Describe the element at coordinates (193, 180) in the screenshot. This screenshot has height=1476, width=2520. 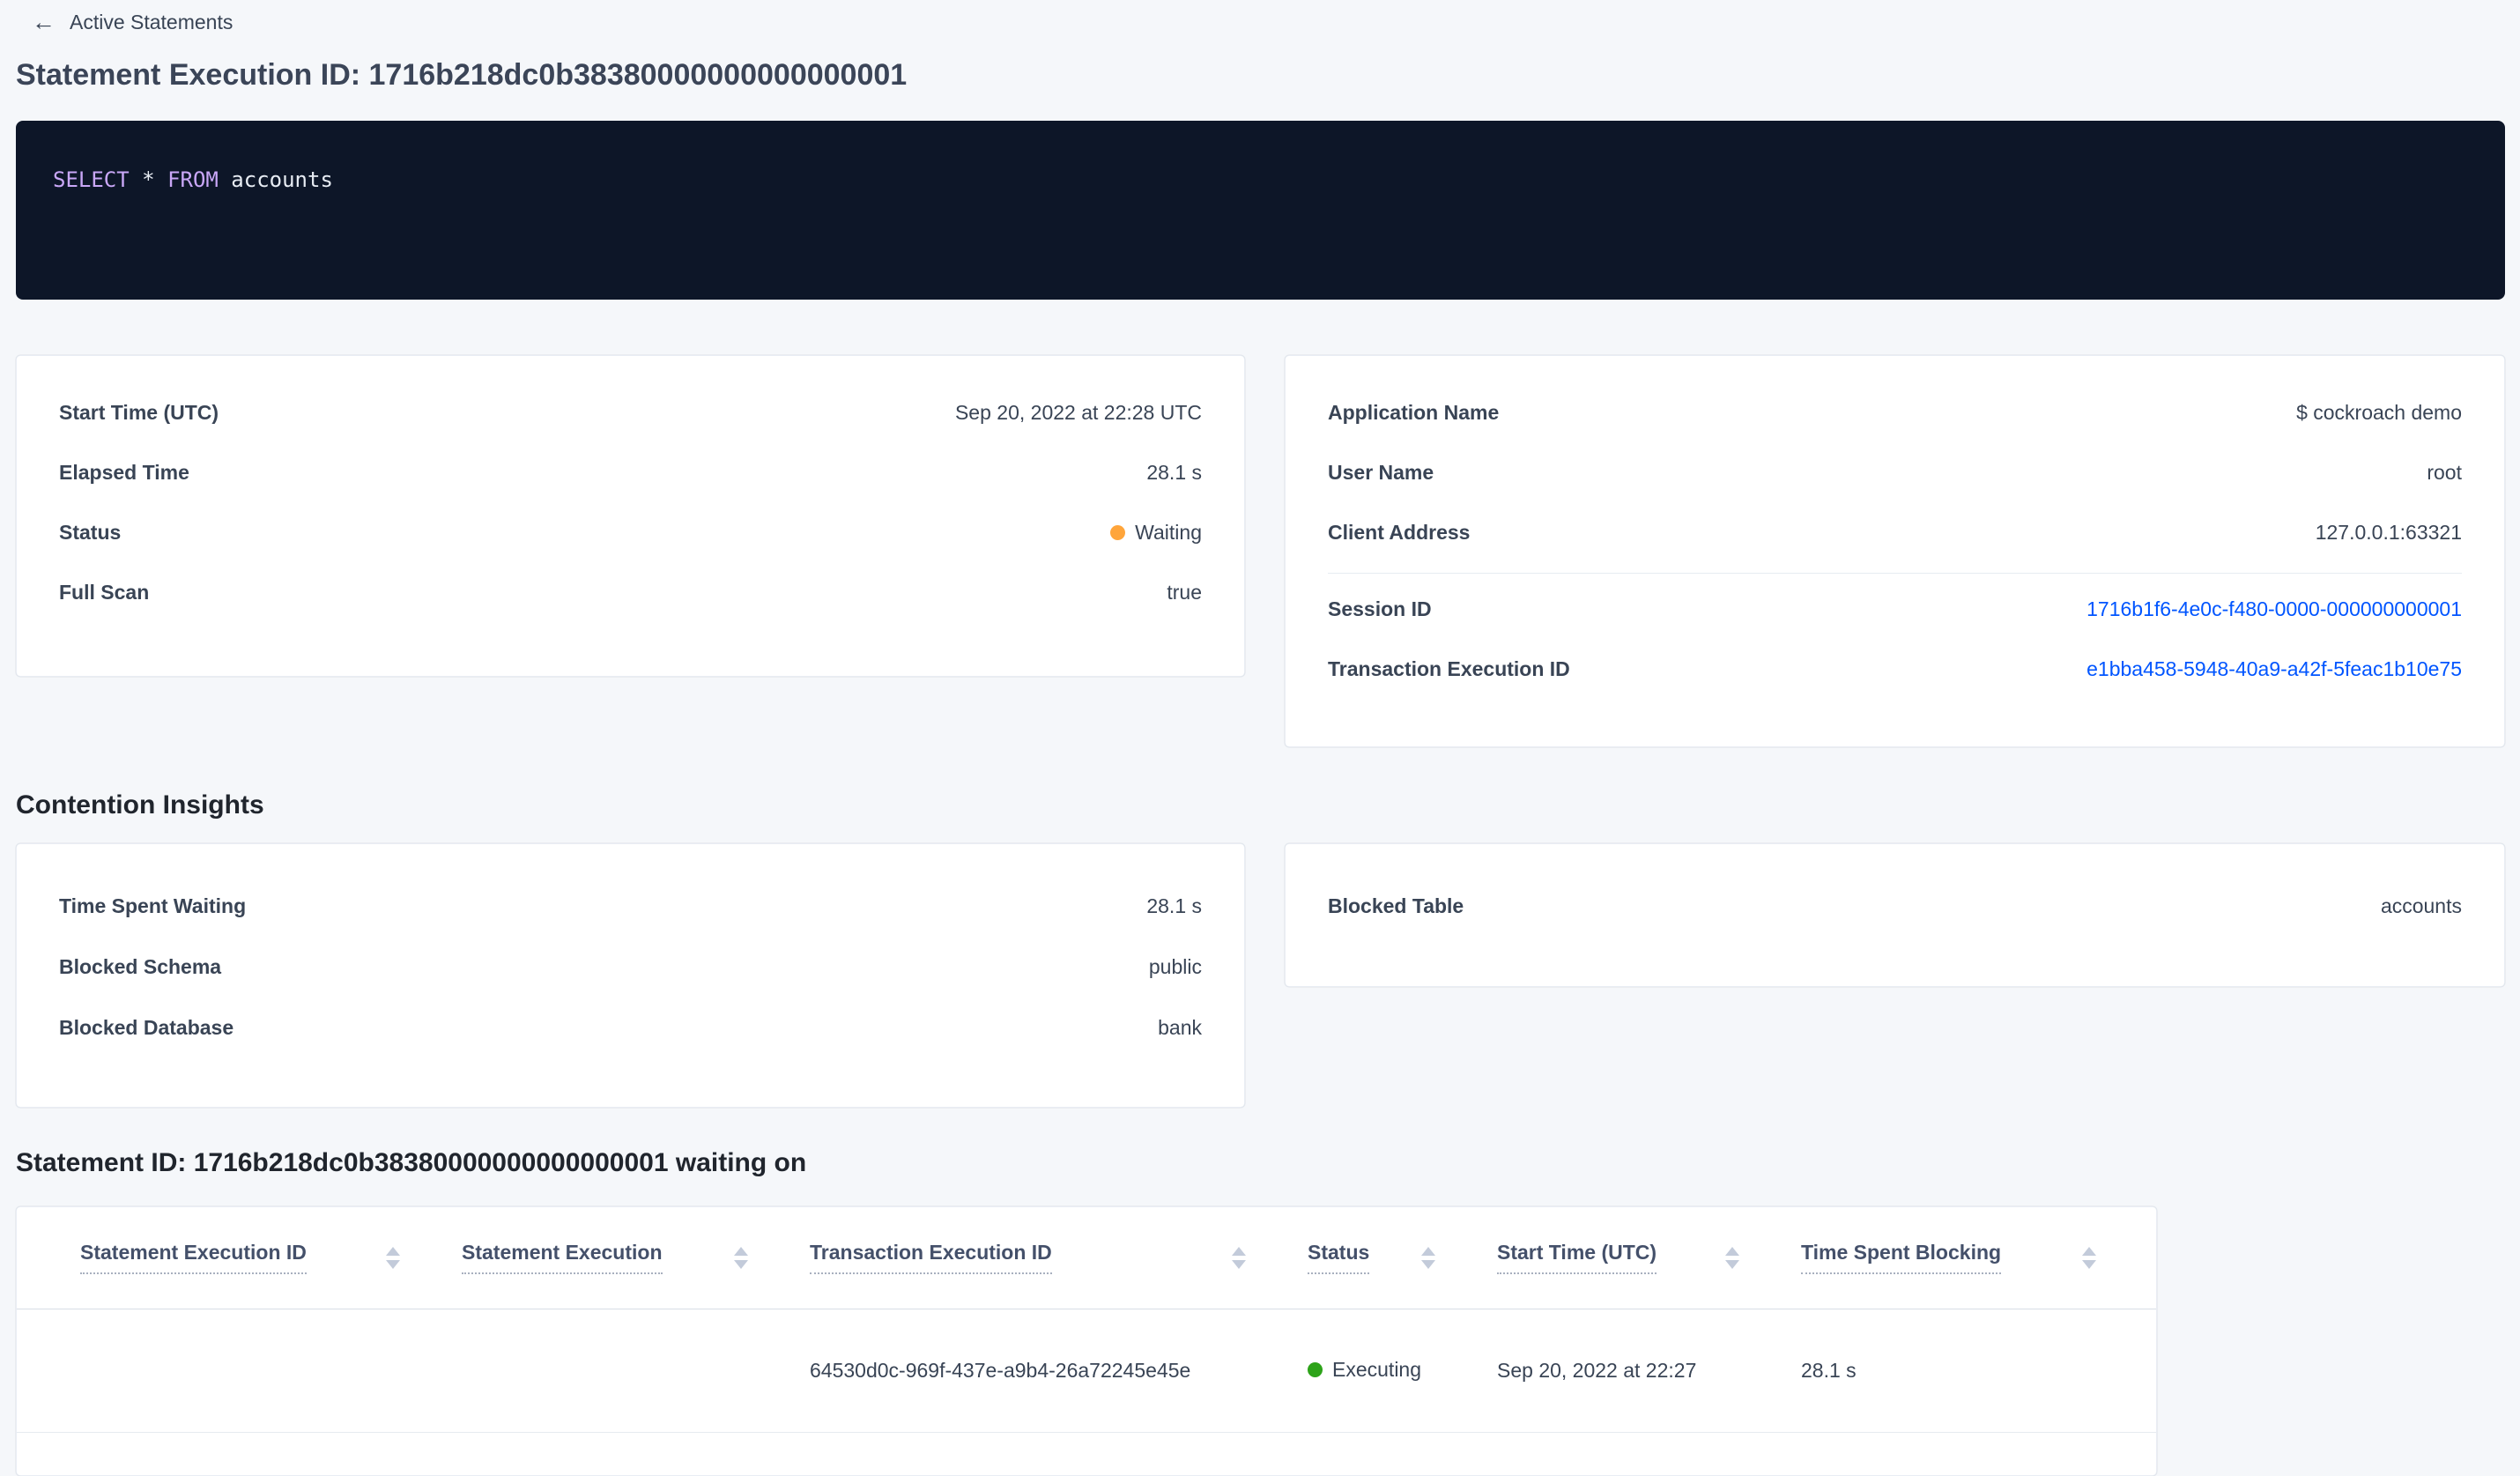
I see `sql-keyword: FROM` at that location.